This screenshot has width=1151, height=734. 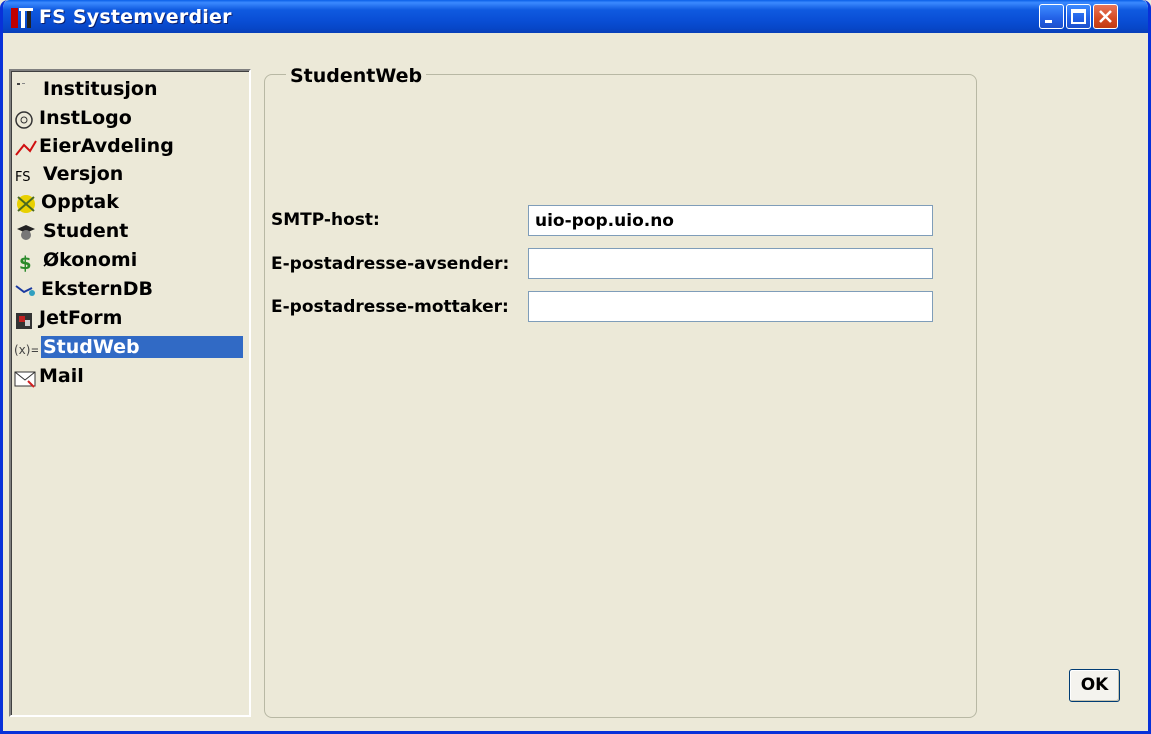 What do you see at coordinates (85, 118) in the screenshot?
I see `sidebar-item-label: InstLogo` at bounding box center [85, 118].